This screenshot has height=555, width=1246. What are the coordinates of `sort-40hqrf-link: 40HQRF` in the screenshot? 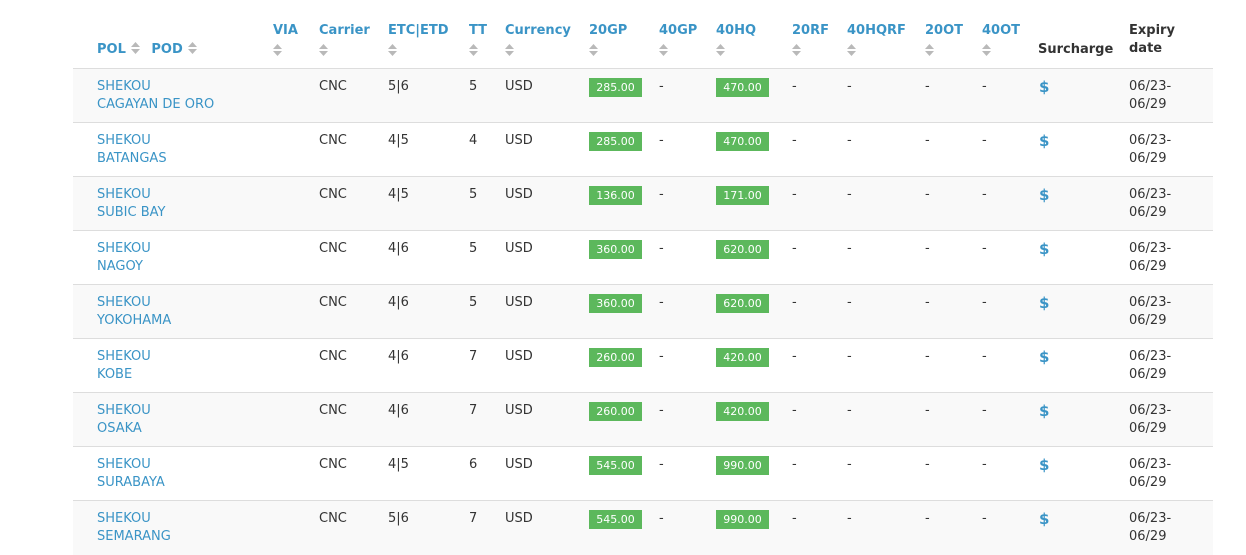 It's located at (876, 31).